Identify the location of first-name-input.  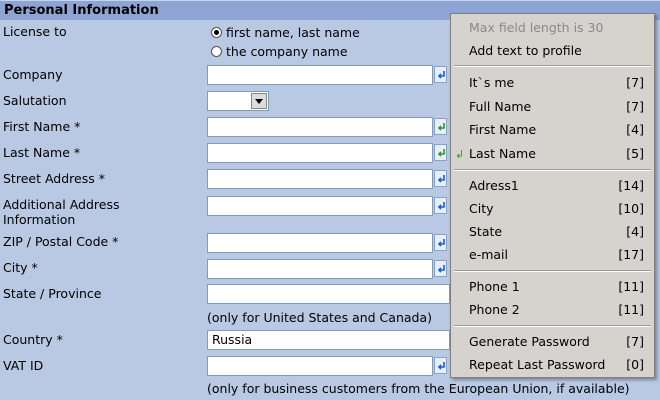
(320, 127).